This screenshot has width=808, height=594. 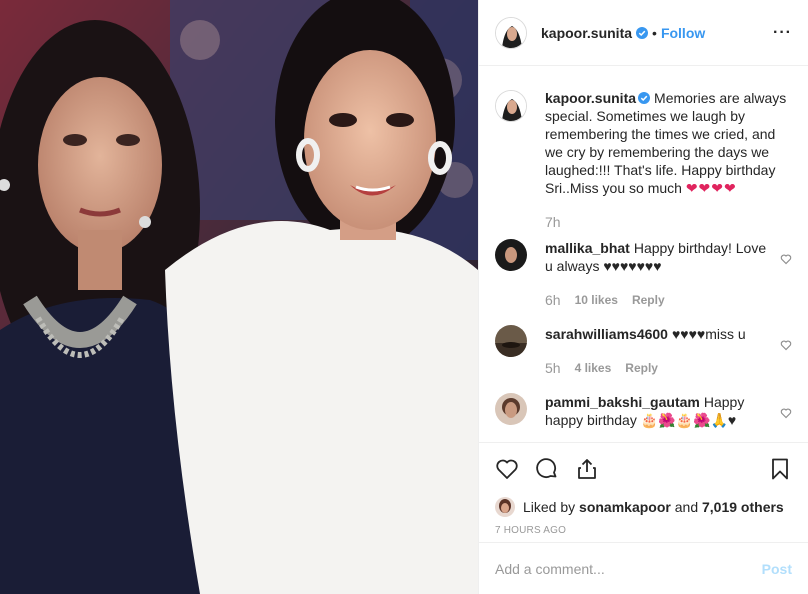 What do you see at coordinates (586, 33) in the screenshot?
I see `author-username: kapoor.sunita` at bounding box center [586, 33].